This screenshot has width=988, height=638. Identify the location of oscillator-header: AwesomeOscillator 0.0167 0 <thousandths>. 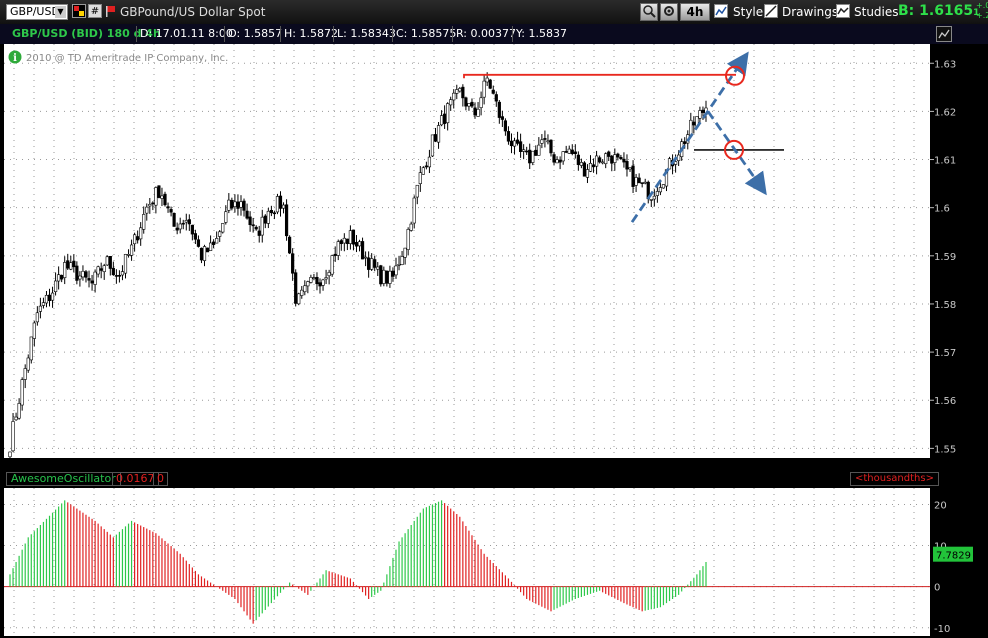
(494, 479).